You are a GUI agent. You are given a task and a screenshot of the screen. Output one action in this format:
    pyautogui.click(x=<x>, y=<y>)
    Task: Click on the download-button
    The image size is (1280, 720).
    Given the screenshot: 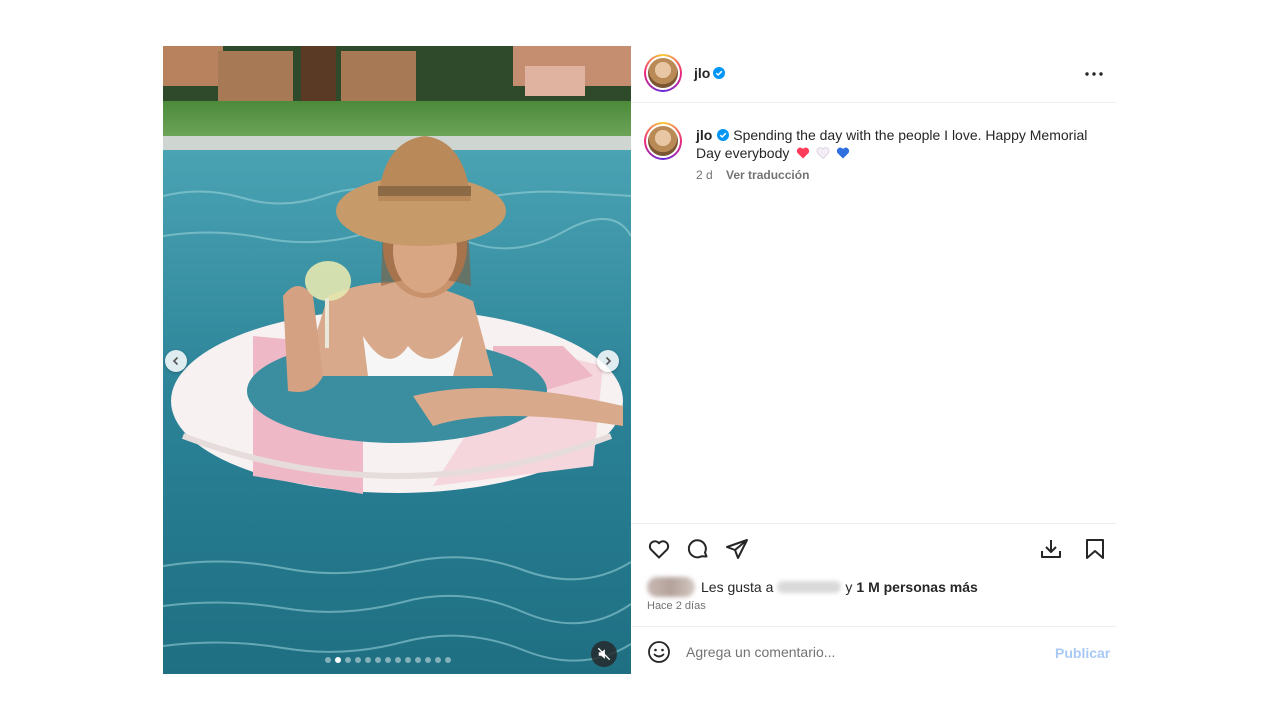 What is the action you would take?
    pyautogui.click(x=1051, y=549)
    